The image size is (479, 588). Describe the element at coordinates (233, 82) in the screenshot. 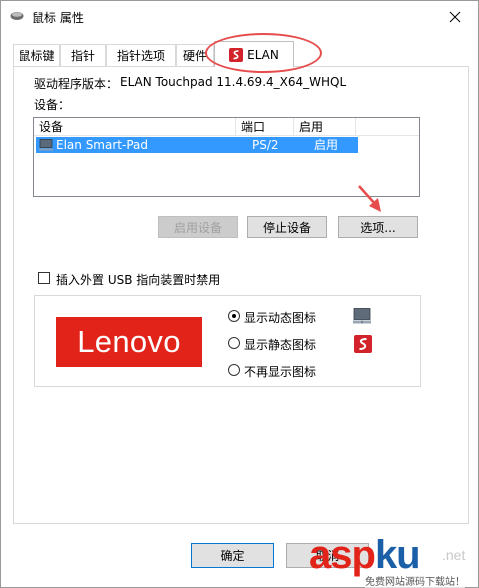

I see `driver-version-value: ELAN Touchpad 11.4.69.4_X64_WHQL` at that location.